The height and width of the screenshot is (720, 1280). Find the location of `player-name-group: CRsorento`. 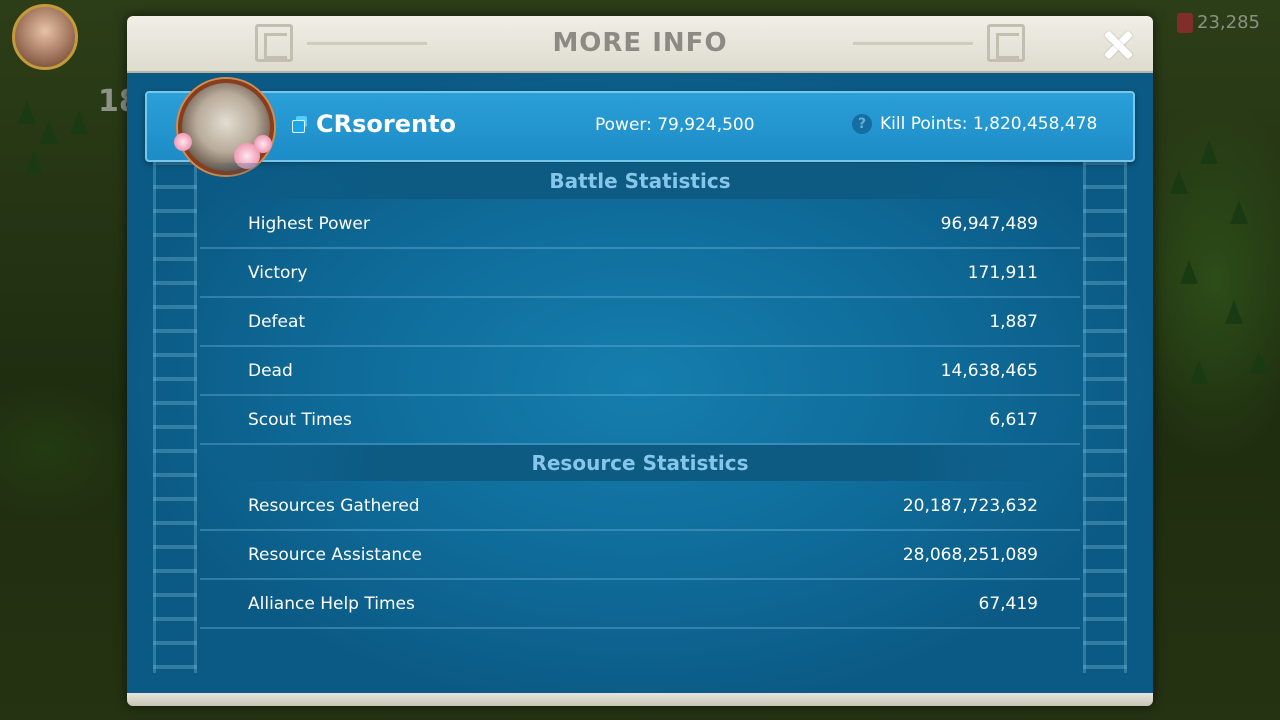

player-name-group: CRsorento is located at coordinates (374, 124).